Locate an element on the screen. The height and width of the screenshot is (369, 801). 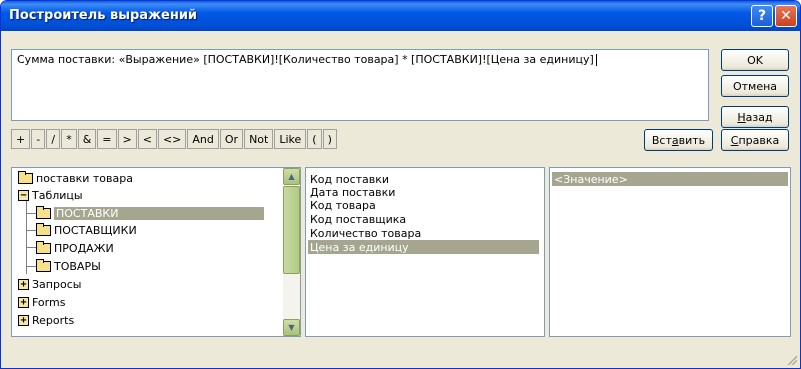
operator-toolbar: + - / * & = > < <> And Or Not Like ( ) is located at coordinates (174, 139).